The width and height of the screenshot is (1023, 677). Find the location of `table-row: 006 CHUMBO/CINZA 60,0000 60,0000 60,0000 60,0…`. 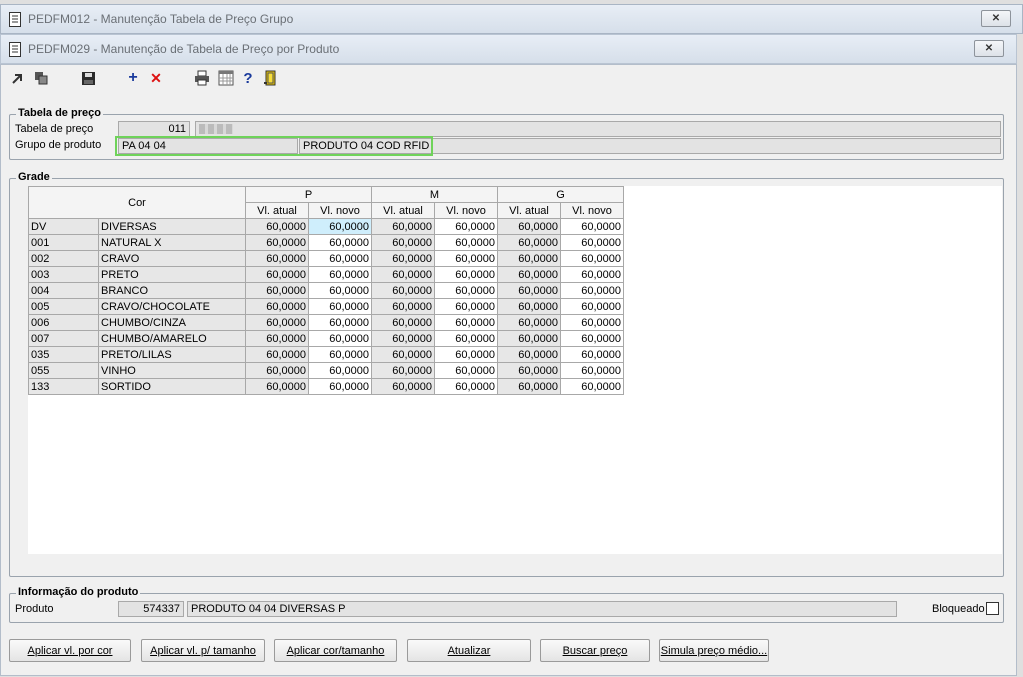

table-row: 006 CHUMBO/CINZA 60,0000 60,0000 60,0000 60,0… is located at coordinates (326, 322).